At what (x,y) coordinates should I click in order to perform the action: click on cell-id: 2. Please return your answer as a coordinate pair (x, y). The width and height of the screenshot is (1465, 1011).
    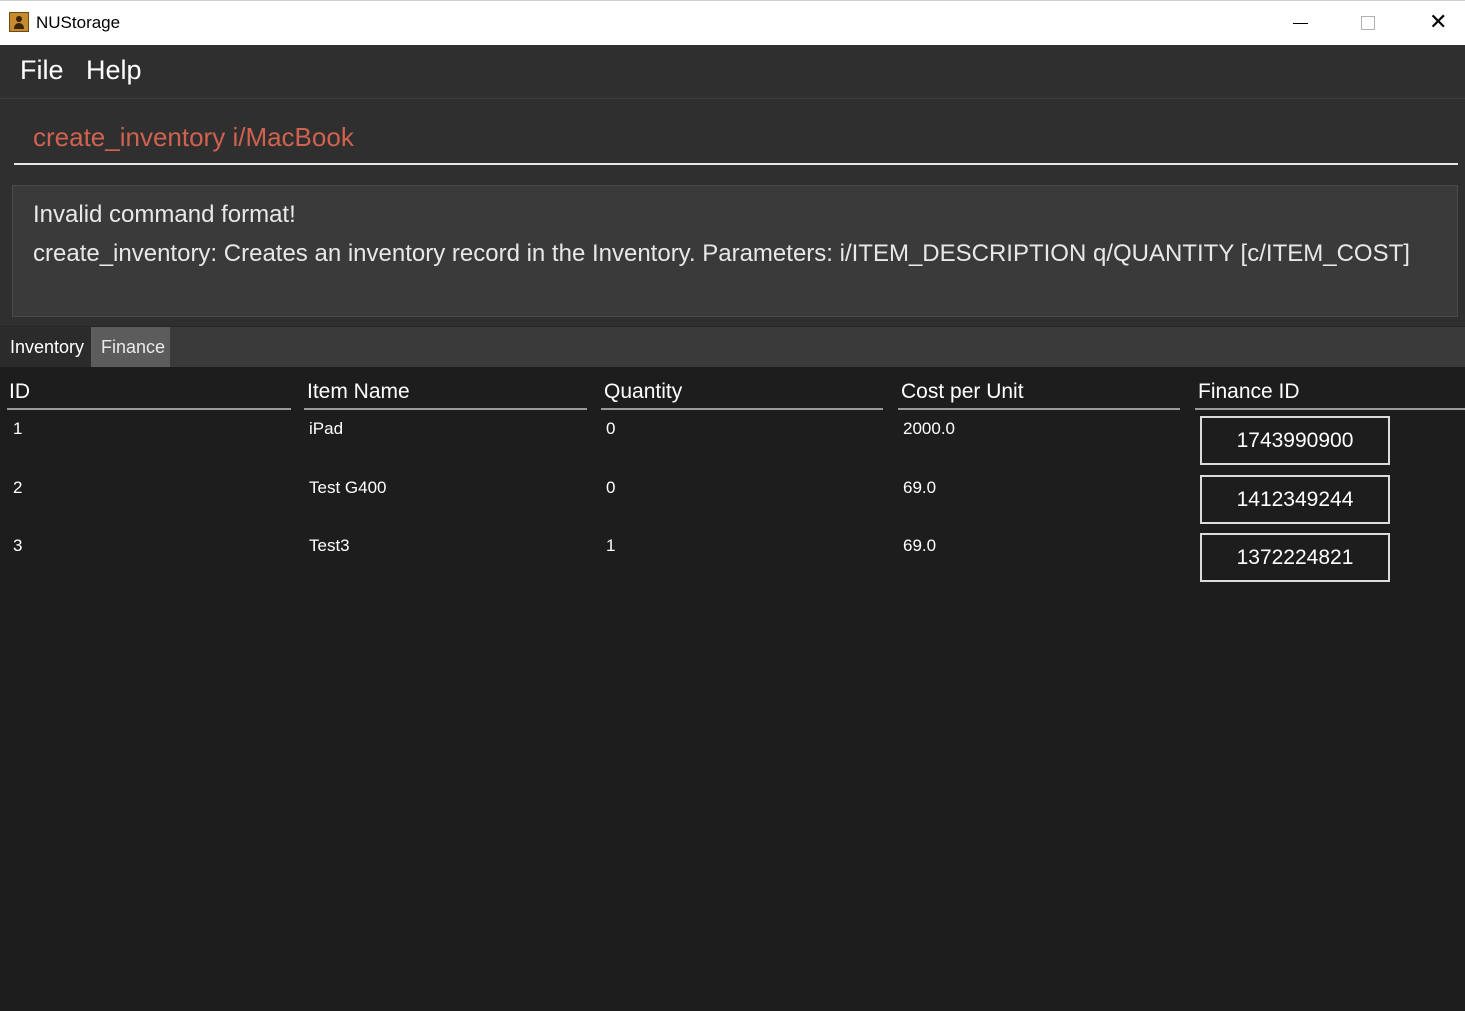
    Looking at the image, I should click on (18, 487).